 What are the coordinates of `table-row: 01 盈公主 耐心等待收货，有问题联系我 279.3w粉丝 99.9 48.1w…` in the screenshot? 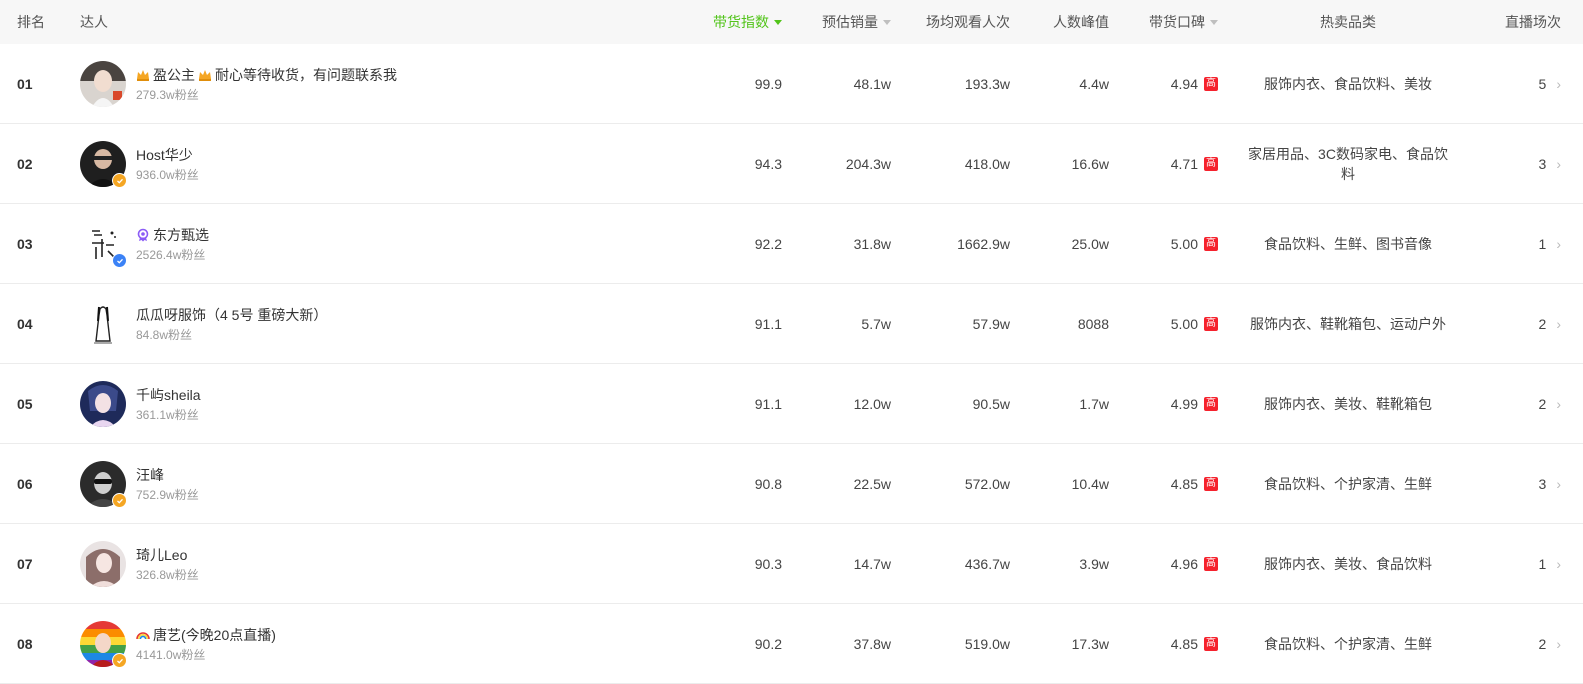 It's located at (791, 84).